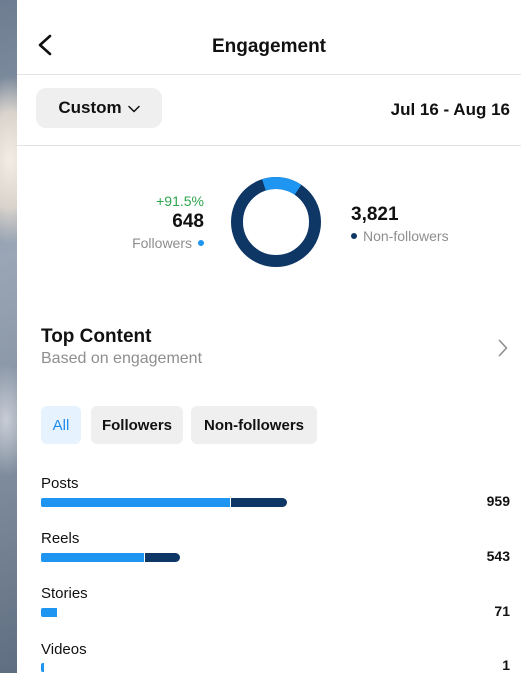 The image size is (521, 673). I want to click on content-type-value: 543, so click(498, 556).